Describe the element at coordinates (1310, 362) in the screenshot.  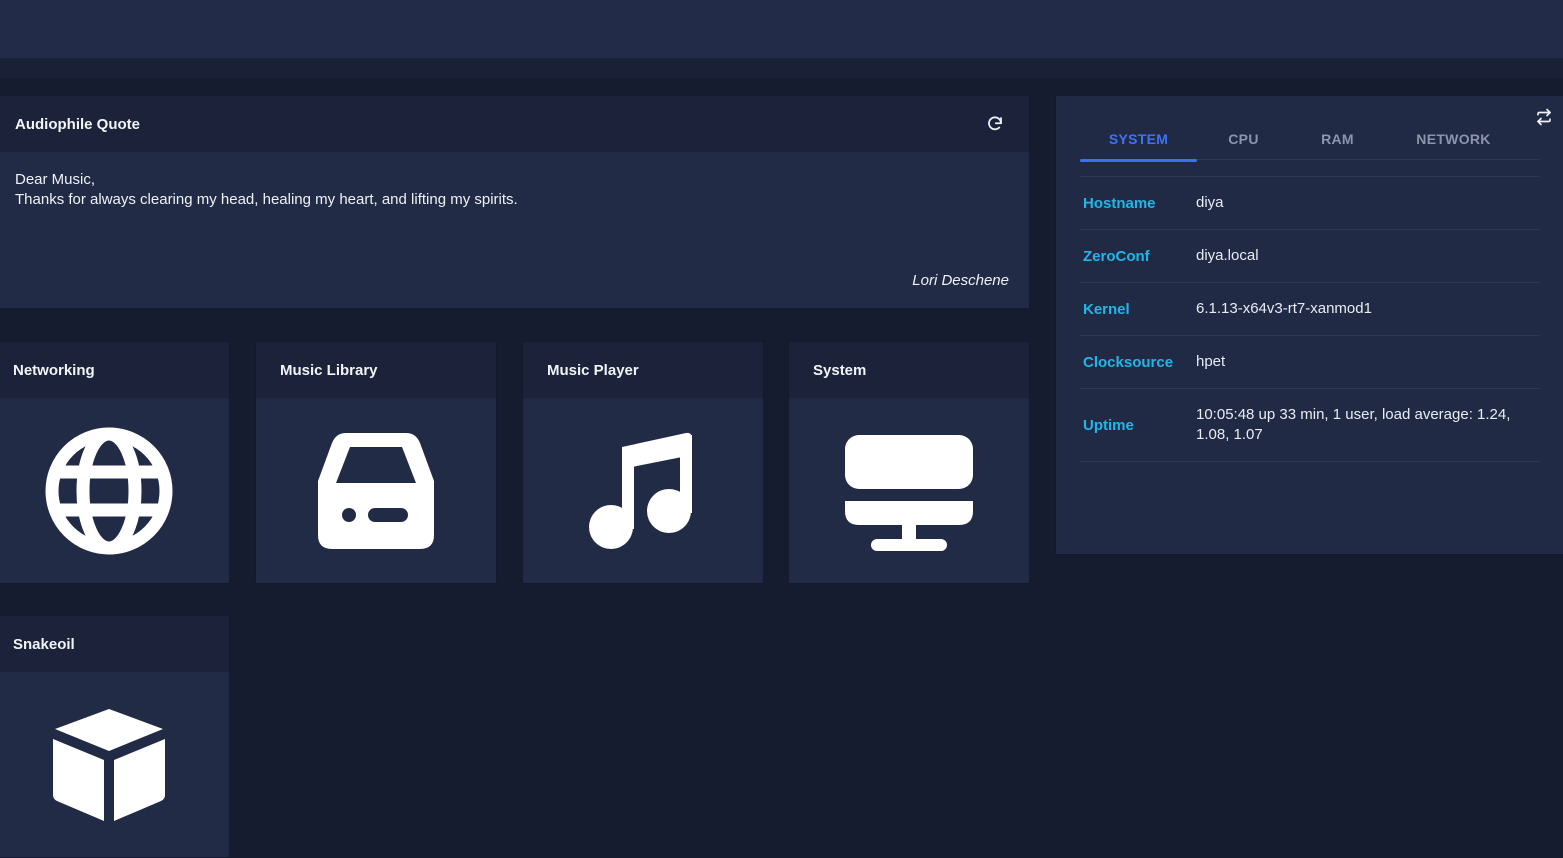
I see `info-row-clocksource: Clocksource hpet` at that location.